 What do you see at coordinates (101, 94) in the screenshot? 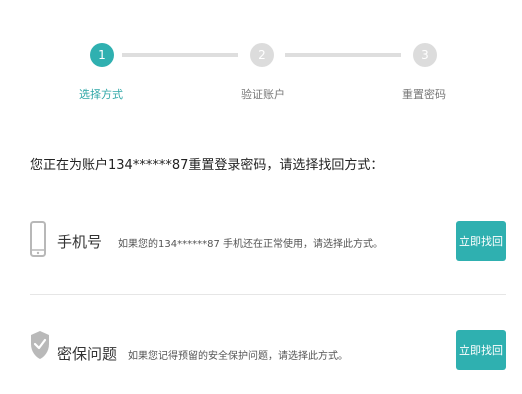
I see `step-1-label: 选择方式` at bounding box center [101, 94].